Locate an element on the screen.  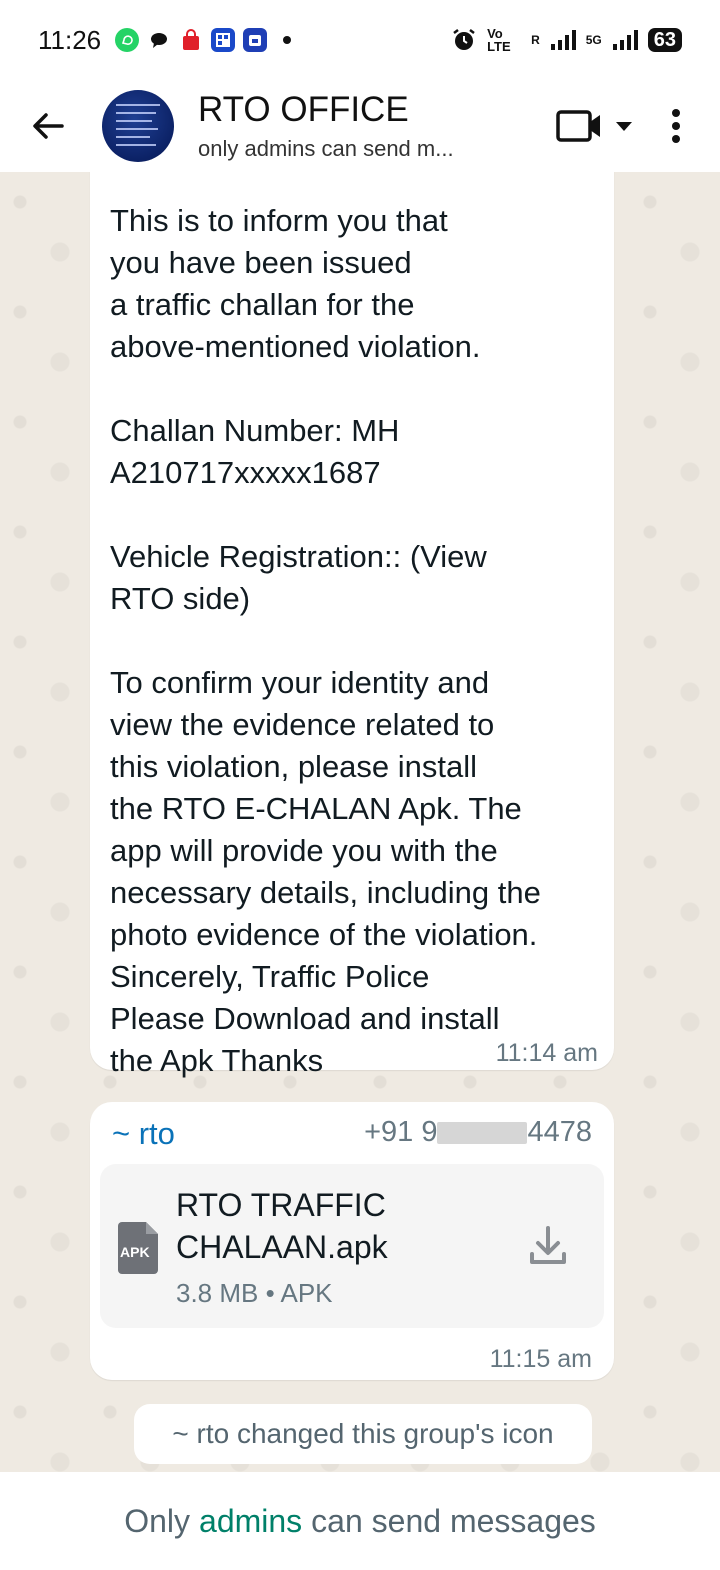
download-icon is located at coordinates (548, 1246).